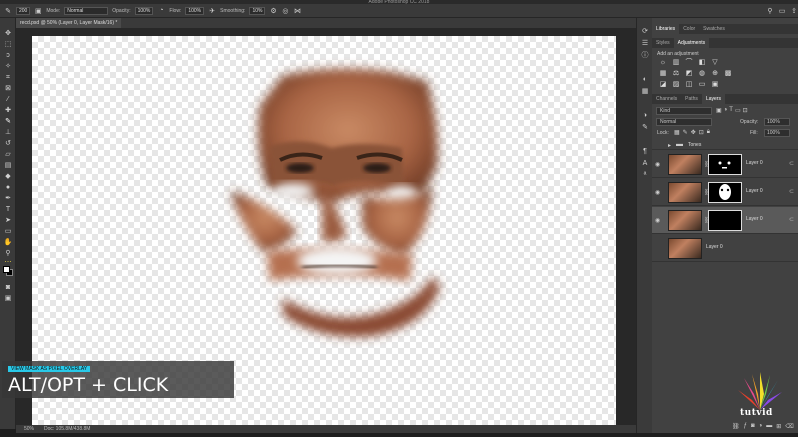  What do you see at coordinates (8, 100) in the screenshot?
I see `eyedropper-tool-icon: ⁄` at bounding box center [8, 100].